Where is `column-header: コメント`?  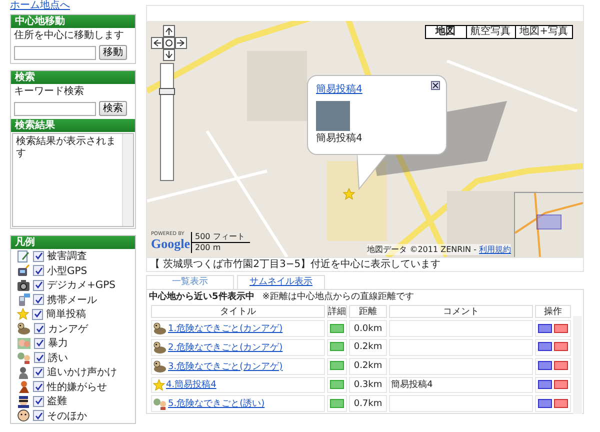
column-header: コメント is located at coordinates (461, 311).